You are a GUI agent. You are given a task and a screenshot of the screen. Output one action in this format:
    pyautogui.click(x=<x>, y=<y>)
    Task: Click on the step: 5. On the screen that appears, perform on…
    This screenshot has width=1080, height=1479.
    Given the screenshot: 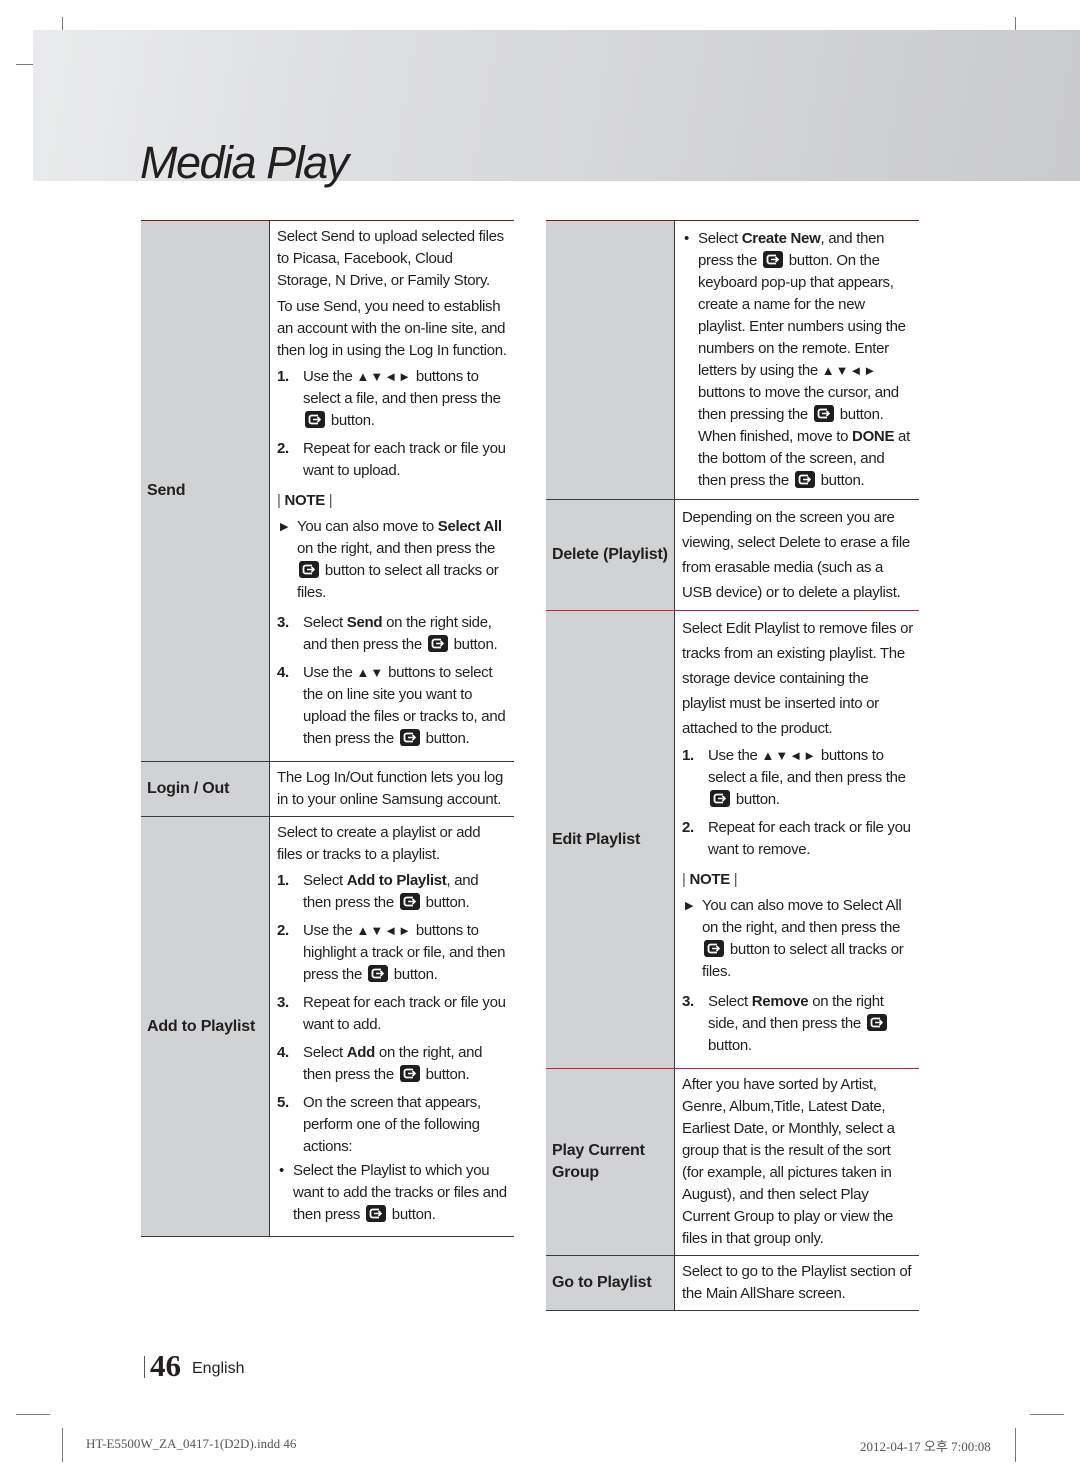 What is the action you would take?
    pyautogui.click(x=379, y=1124)
    